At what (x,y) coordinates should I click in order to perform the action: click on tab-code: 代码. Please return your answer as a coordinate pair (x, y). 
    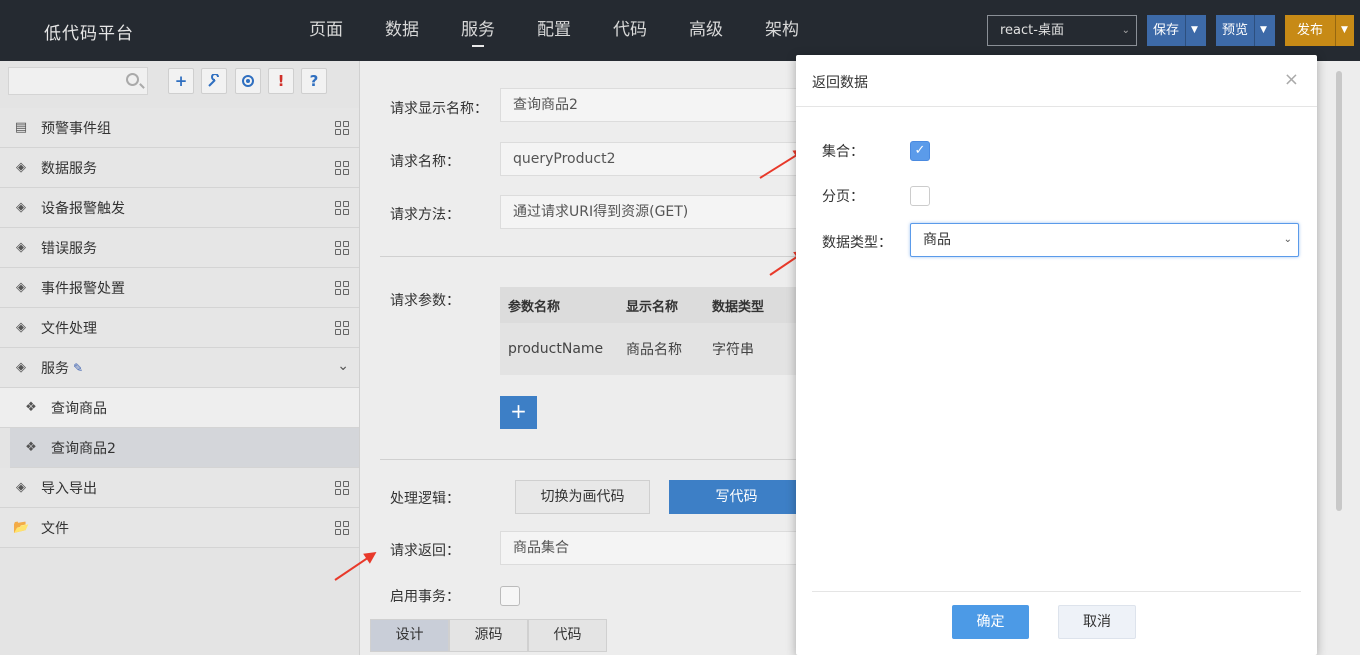
    Looking at the image, I should click on (567, 635).